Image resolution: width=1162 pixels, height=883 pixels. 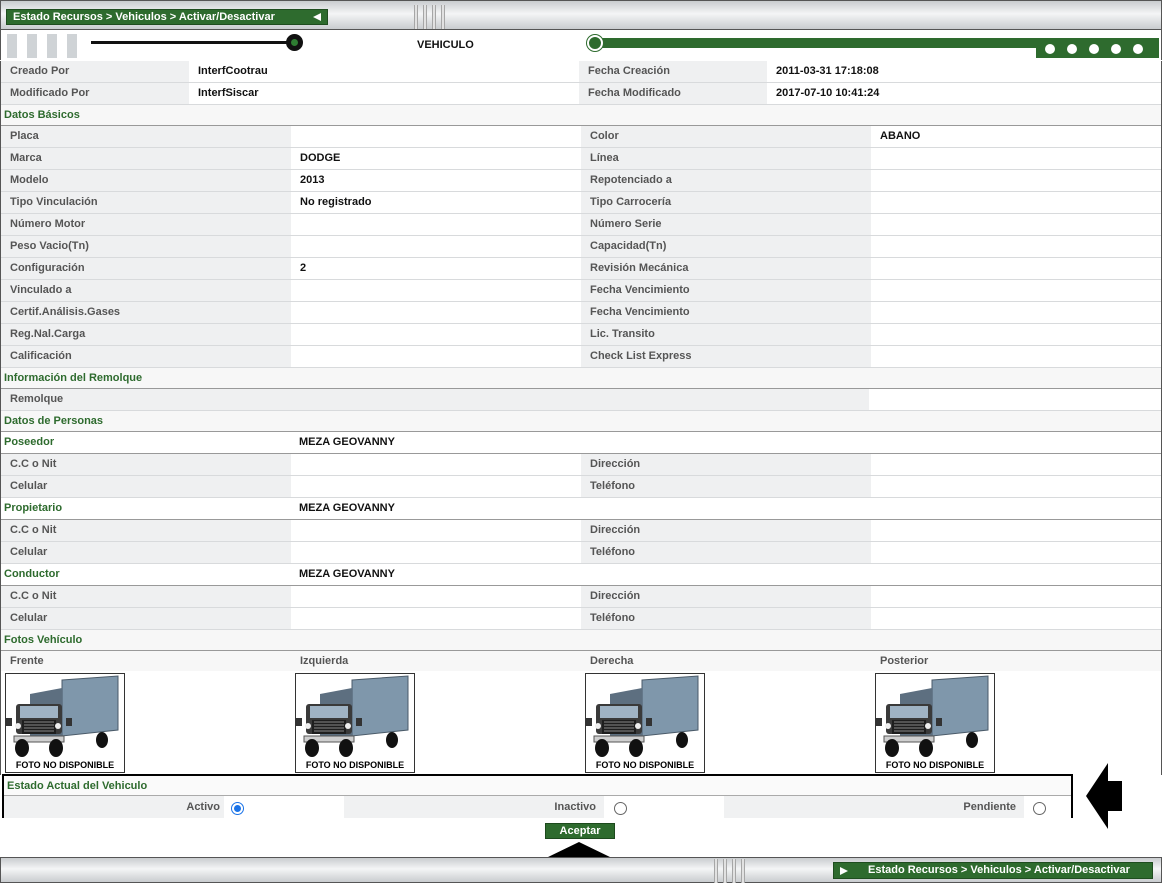 I want to click on expand-arrow-icon, so click(x=844, y=871).